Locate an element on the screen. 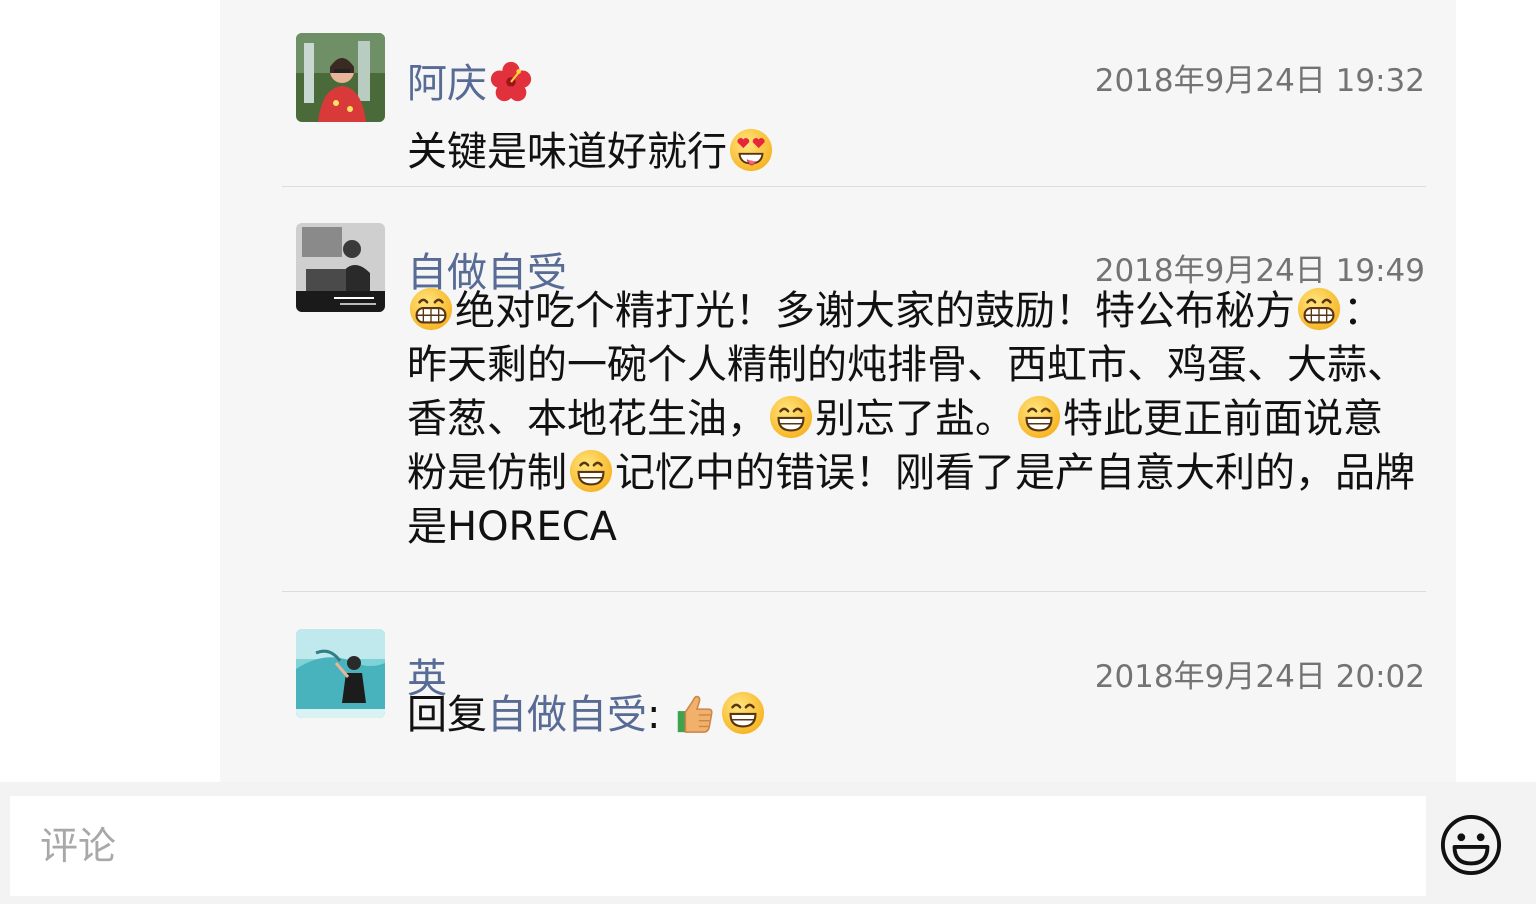 This screenshot has height=904, width=1536. thumbs-up-icon is located at coordinates (695, 713).